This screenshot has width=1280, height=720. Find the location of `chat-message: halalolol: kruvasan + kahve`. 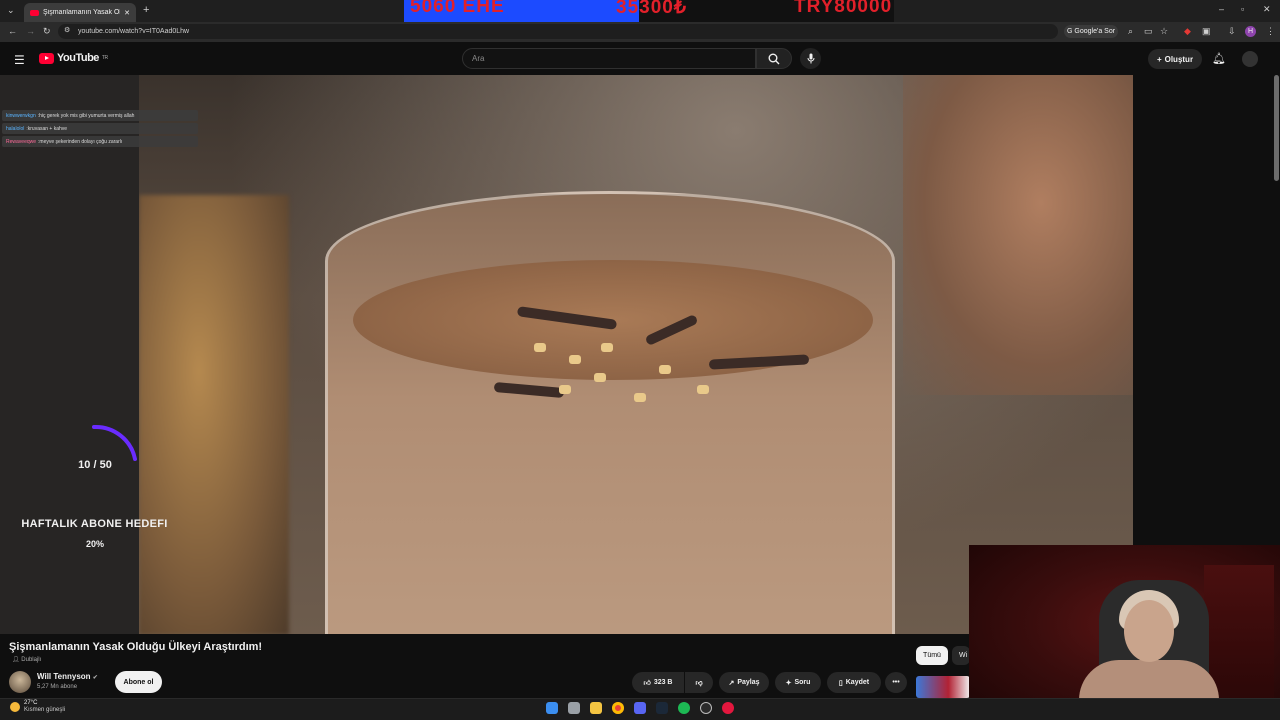

chat-message: halalolol: kruvasan + kahve is located at coordinates (100, 128).